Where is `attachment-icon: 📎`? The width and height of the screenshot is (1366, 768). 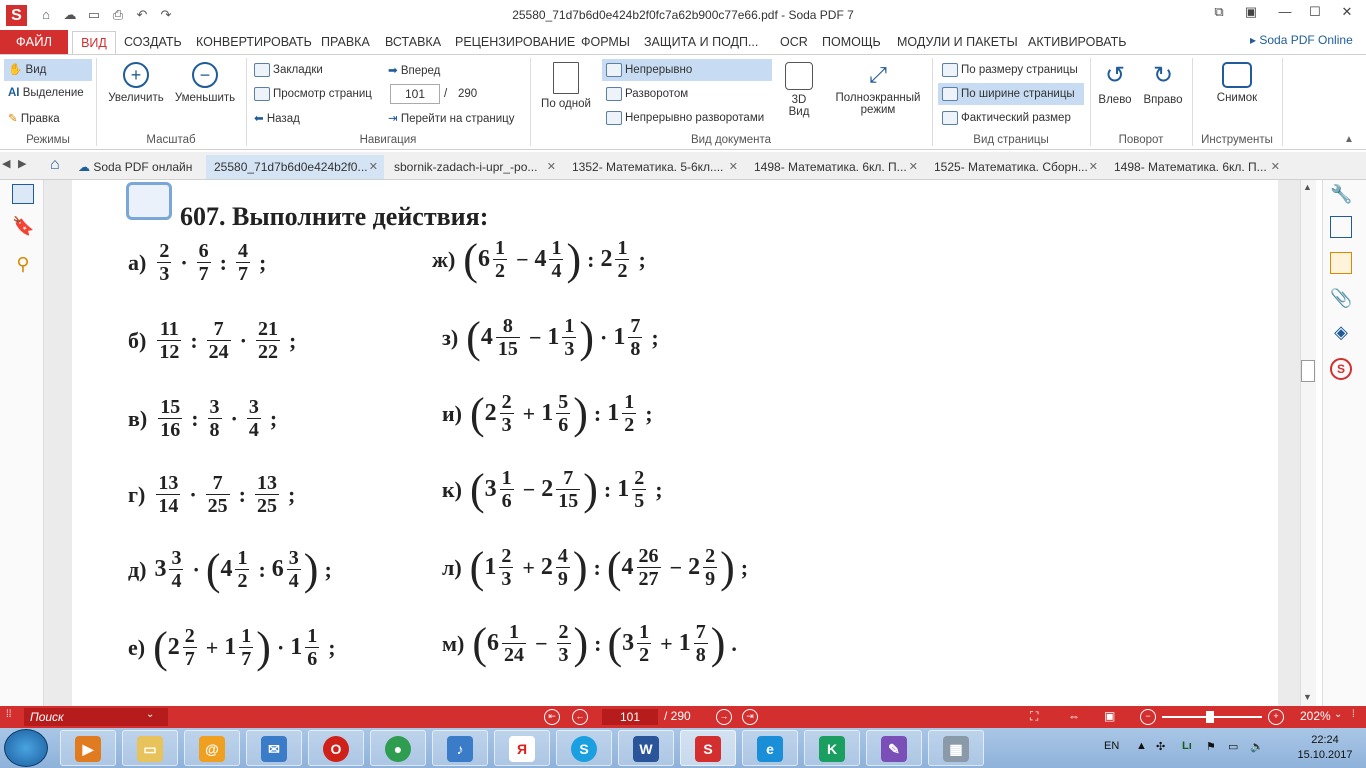
attachment-icon: 📎 is located at coordinates (1341, 299).